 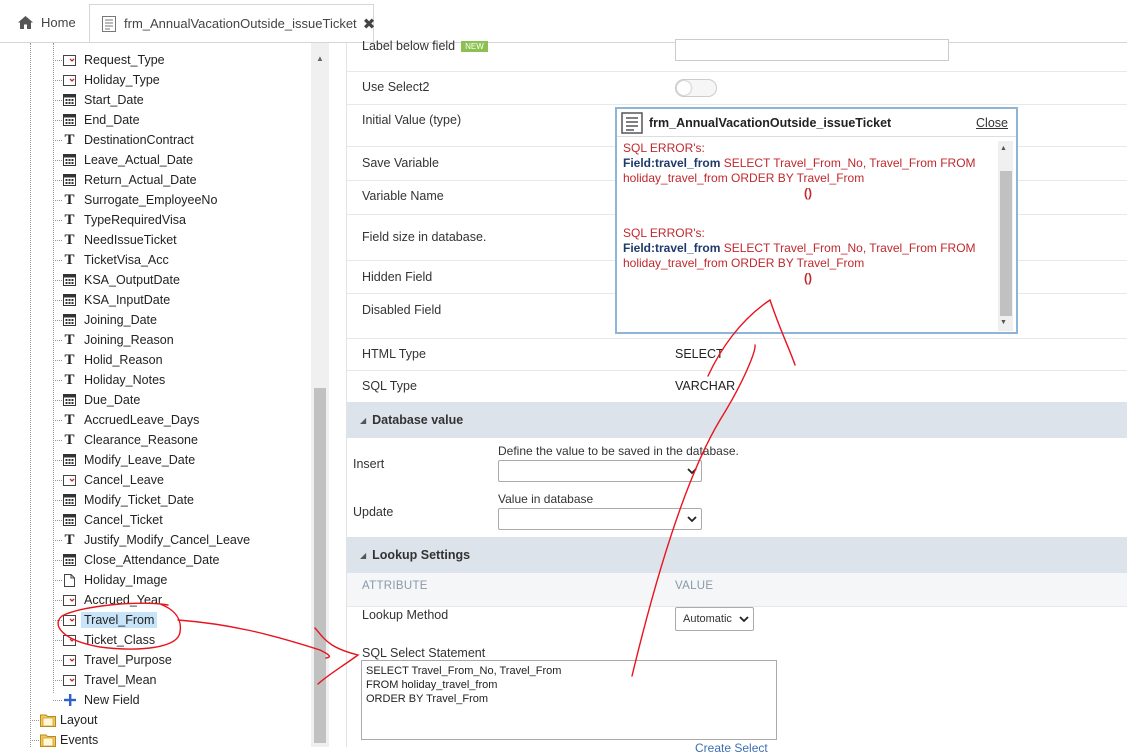 I want to click on popup-close-link: Close, so click(x=992, y=123).